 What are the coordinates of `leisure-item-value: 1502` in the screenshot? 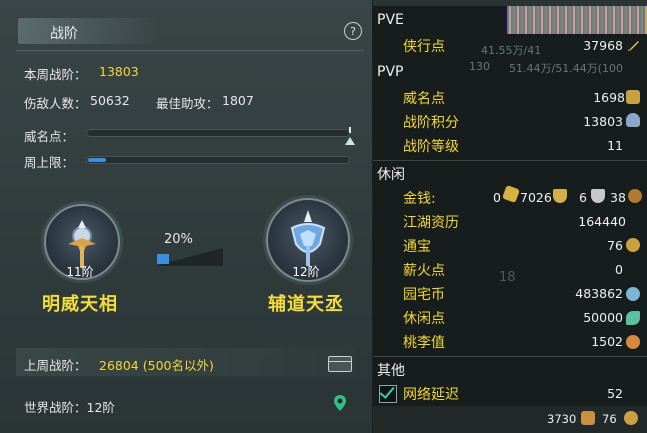 It's located at (607, 341).